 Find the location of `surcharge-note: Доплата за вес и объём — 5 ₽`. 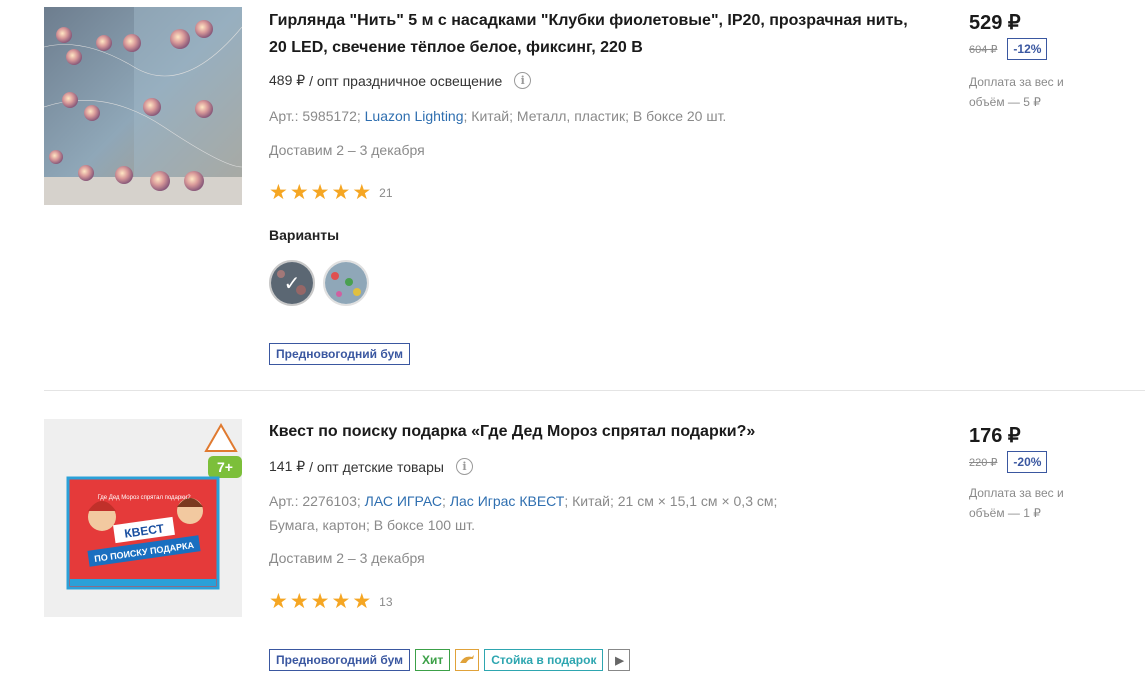

surcharge-note: Доплата за вес и объём — 5 ₽ is located at coordinates (1016, 92).